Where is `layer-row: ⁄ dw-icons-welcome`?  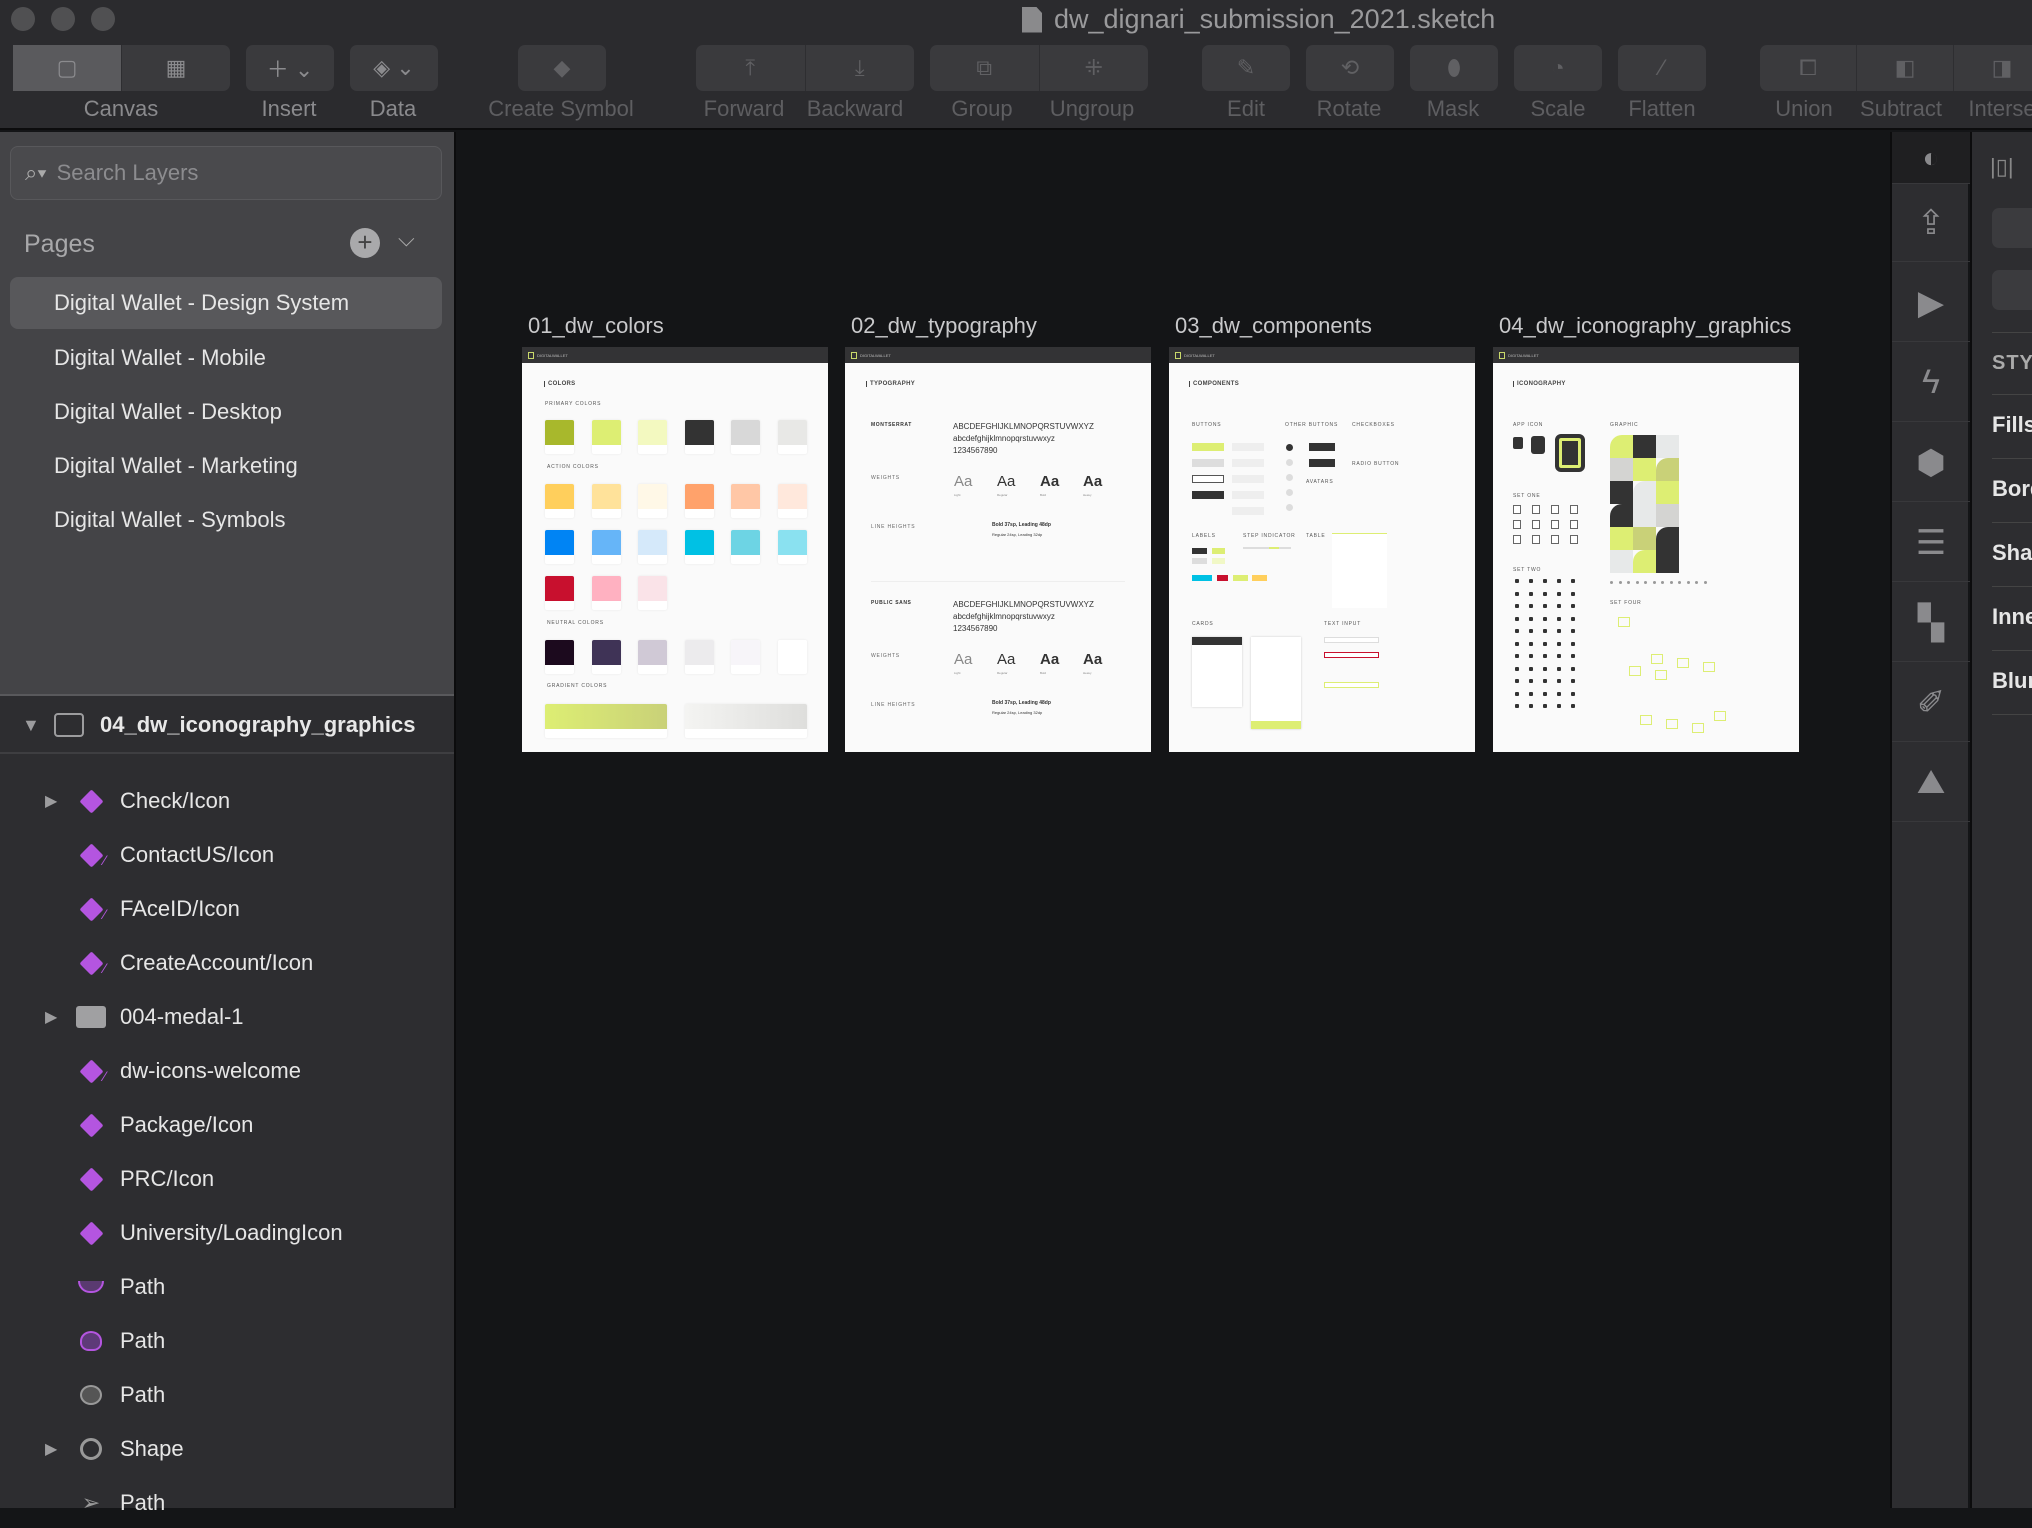 layer-row: ⁄ dw-icons-welcome is located at coordinates (227, 1071).